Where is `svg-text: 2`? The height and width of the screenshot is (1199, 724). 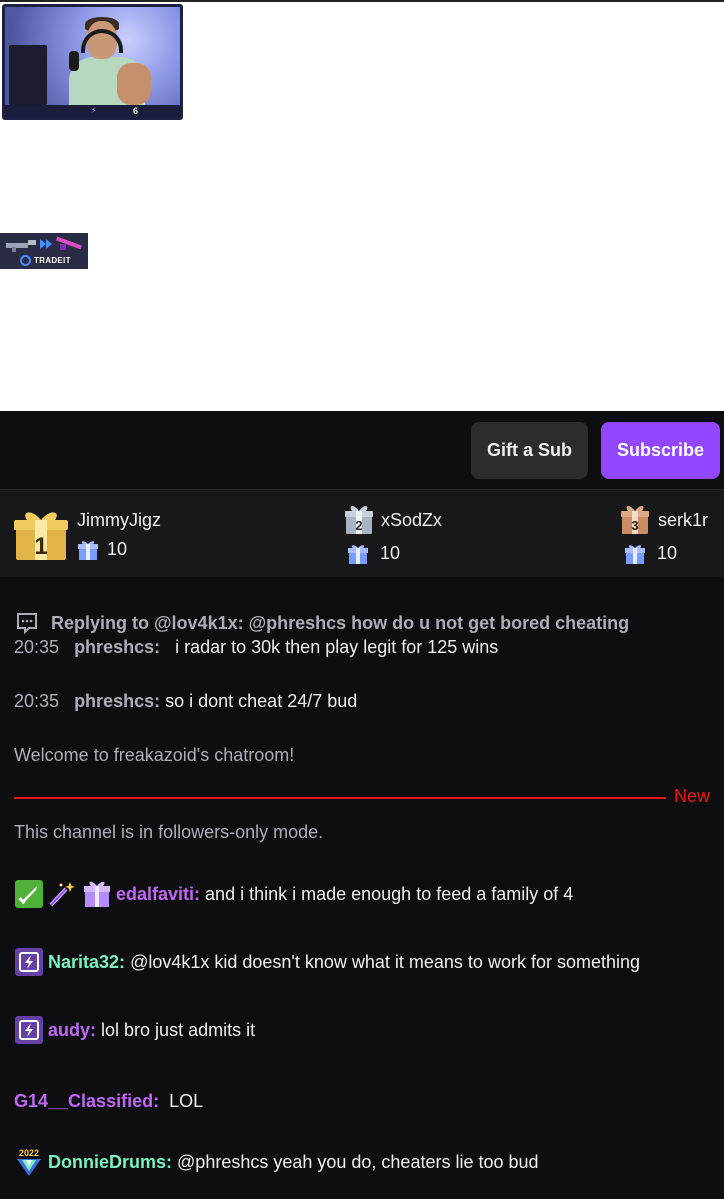
svg-text: 2 is located at coordinates (358, 525).